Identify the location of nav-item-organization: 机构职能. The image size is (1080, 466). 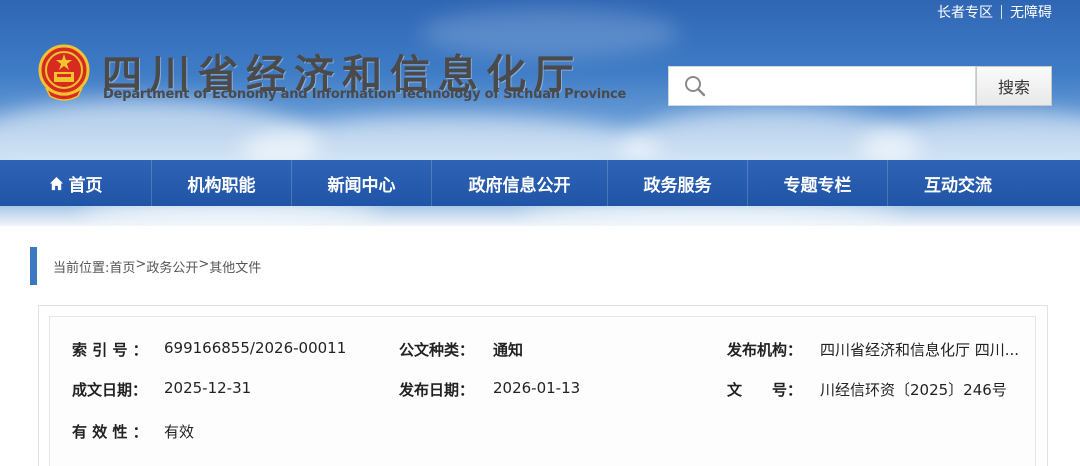
(222, 183).